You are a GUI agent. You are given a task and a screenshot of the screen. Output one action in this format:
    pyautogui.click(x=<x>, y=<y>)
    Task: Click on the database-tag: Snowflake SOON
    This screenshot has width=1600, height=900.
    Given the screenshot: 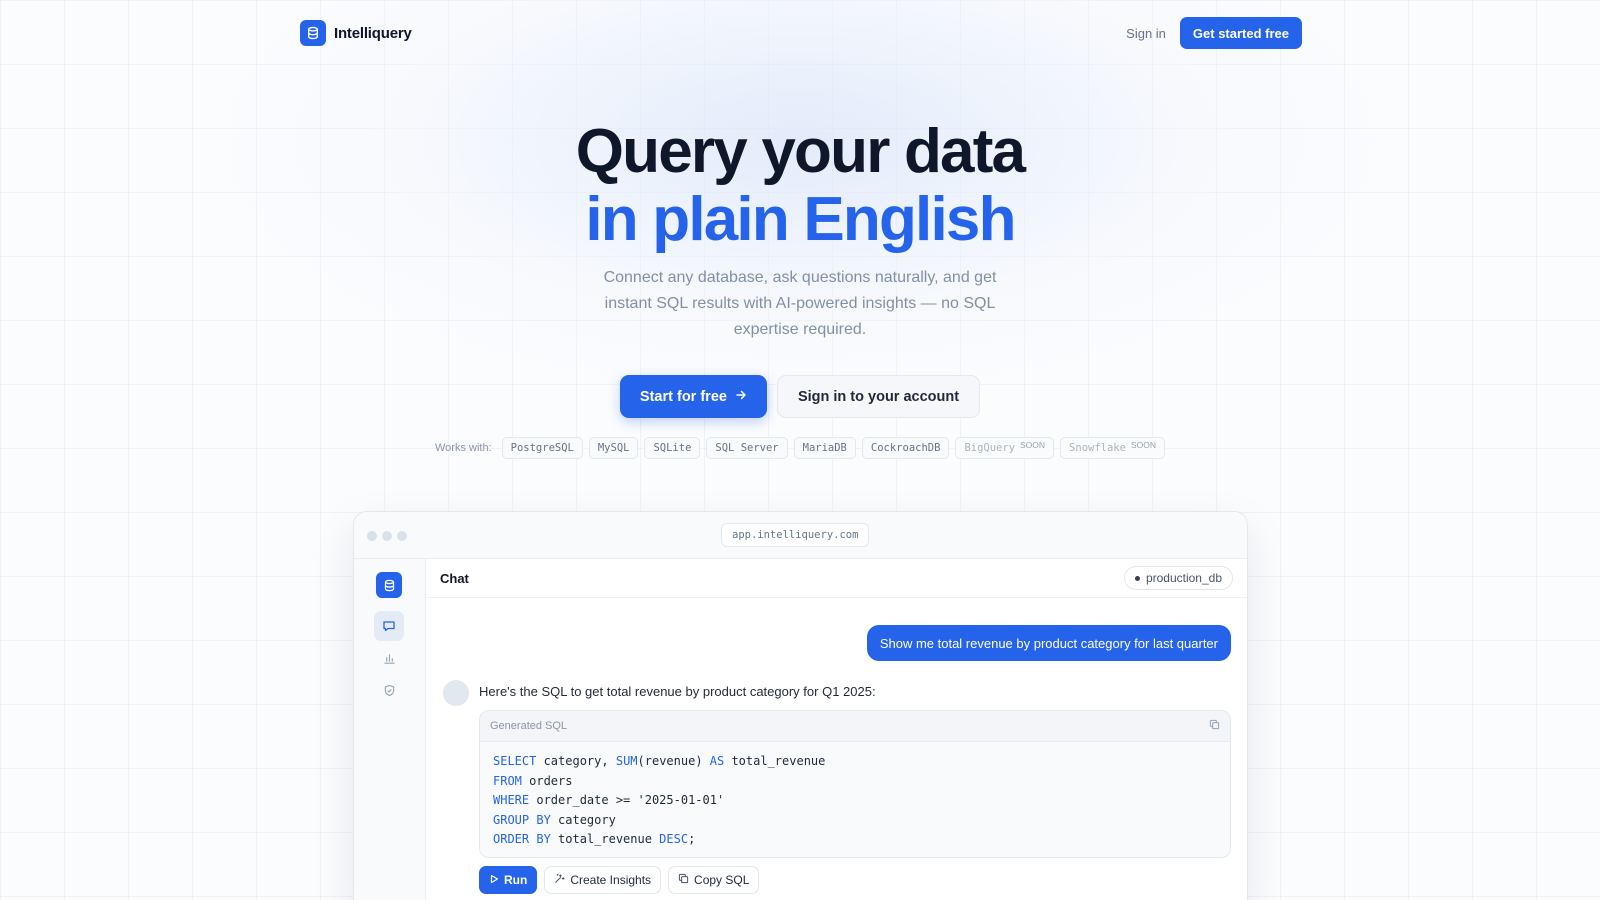 What is the action you would take?
    pyautogui.click(x=1112, y=448)
    